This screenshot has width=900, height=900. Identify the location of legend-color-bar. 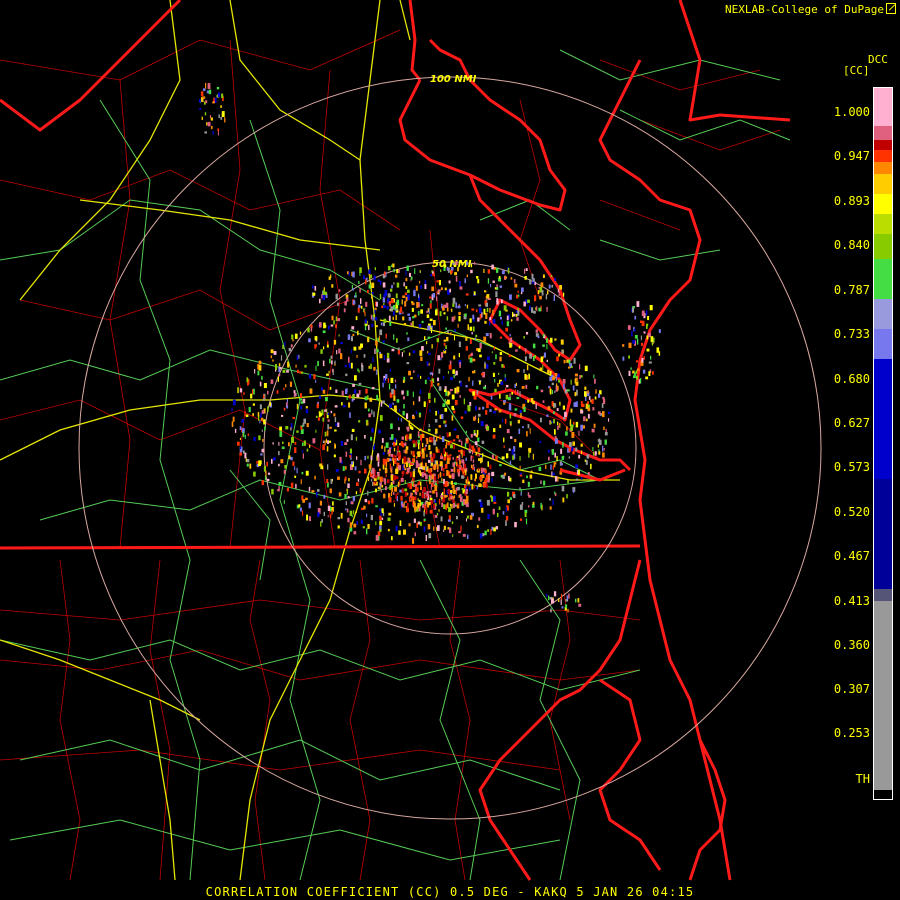
(883, 443).